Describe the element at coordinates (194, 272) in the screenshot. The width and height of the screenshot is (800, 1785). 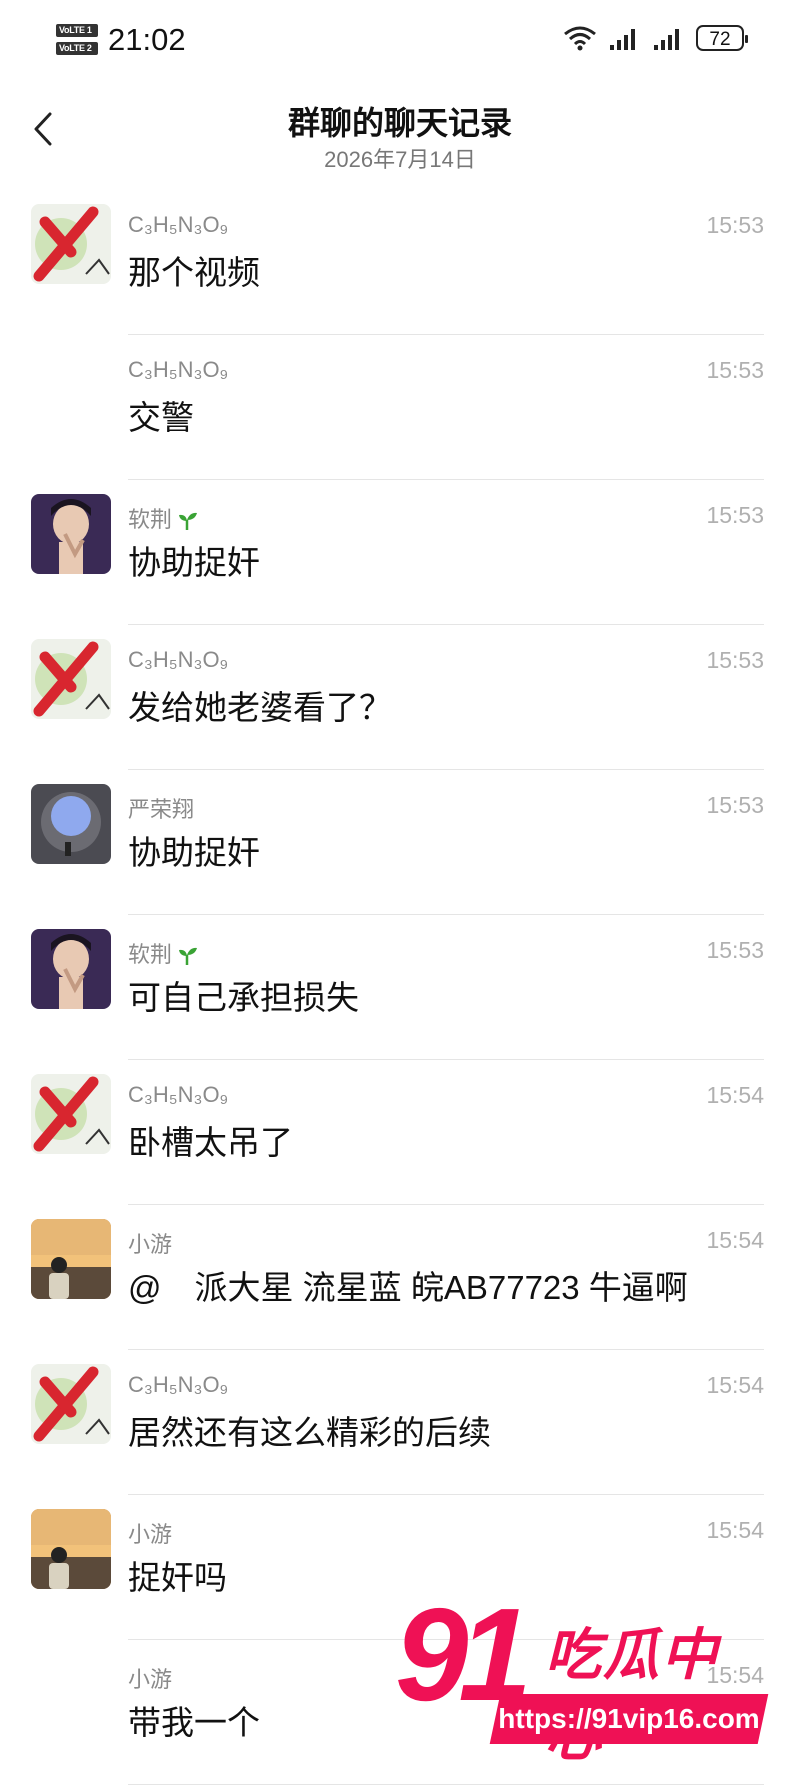
I see `message-text: 那个视频` at that location.